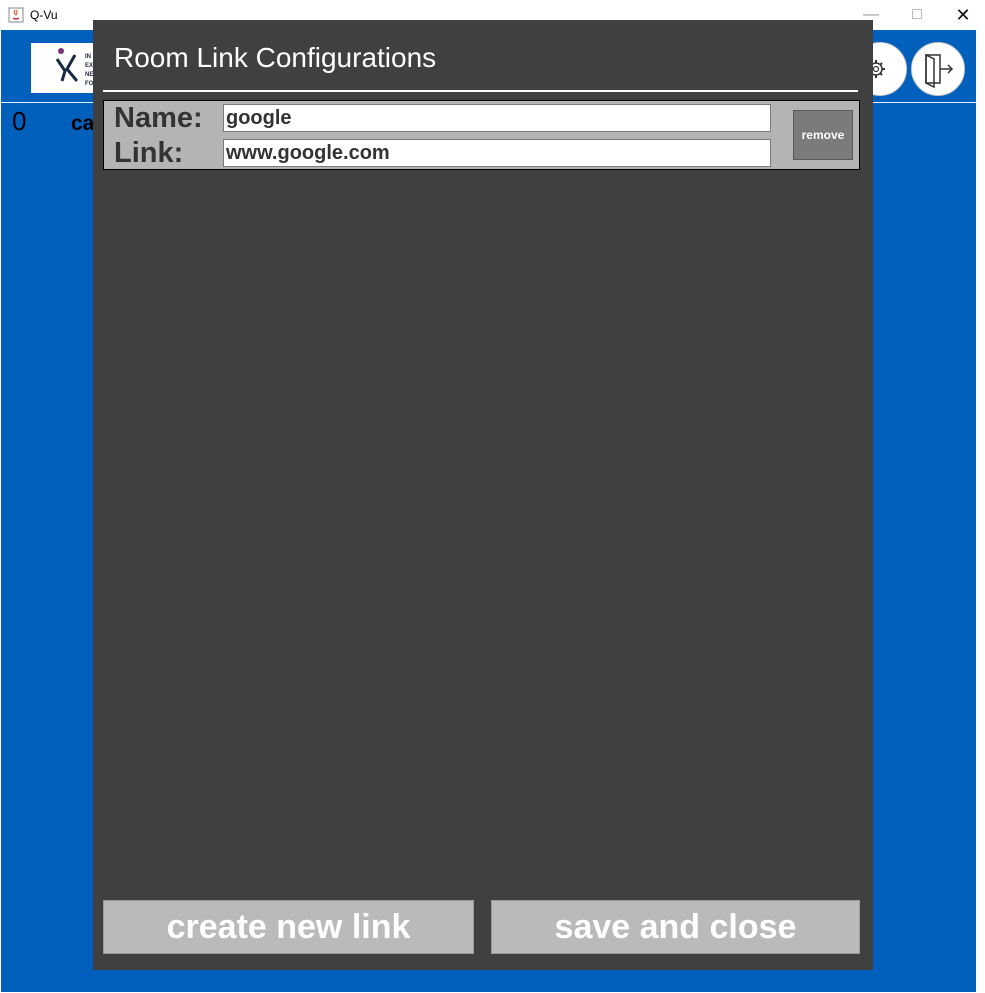 The image size is (985, 993). What do you see at coordinates (917, 15) in the screenshot?
I see `maximize-button: □` at bounding box center [917, 15].